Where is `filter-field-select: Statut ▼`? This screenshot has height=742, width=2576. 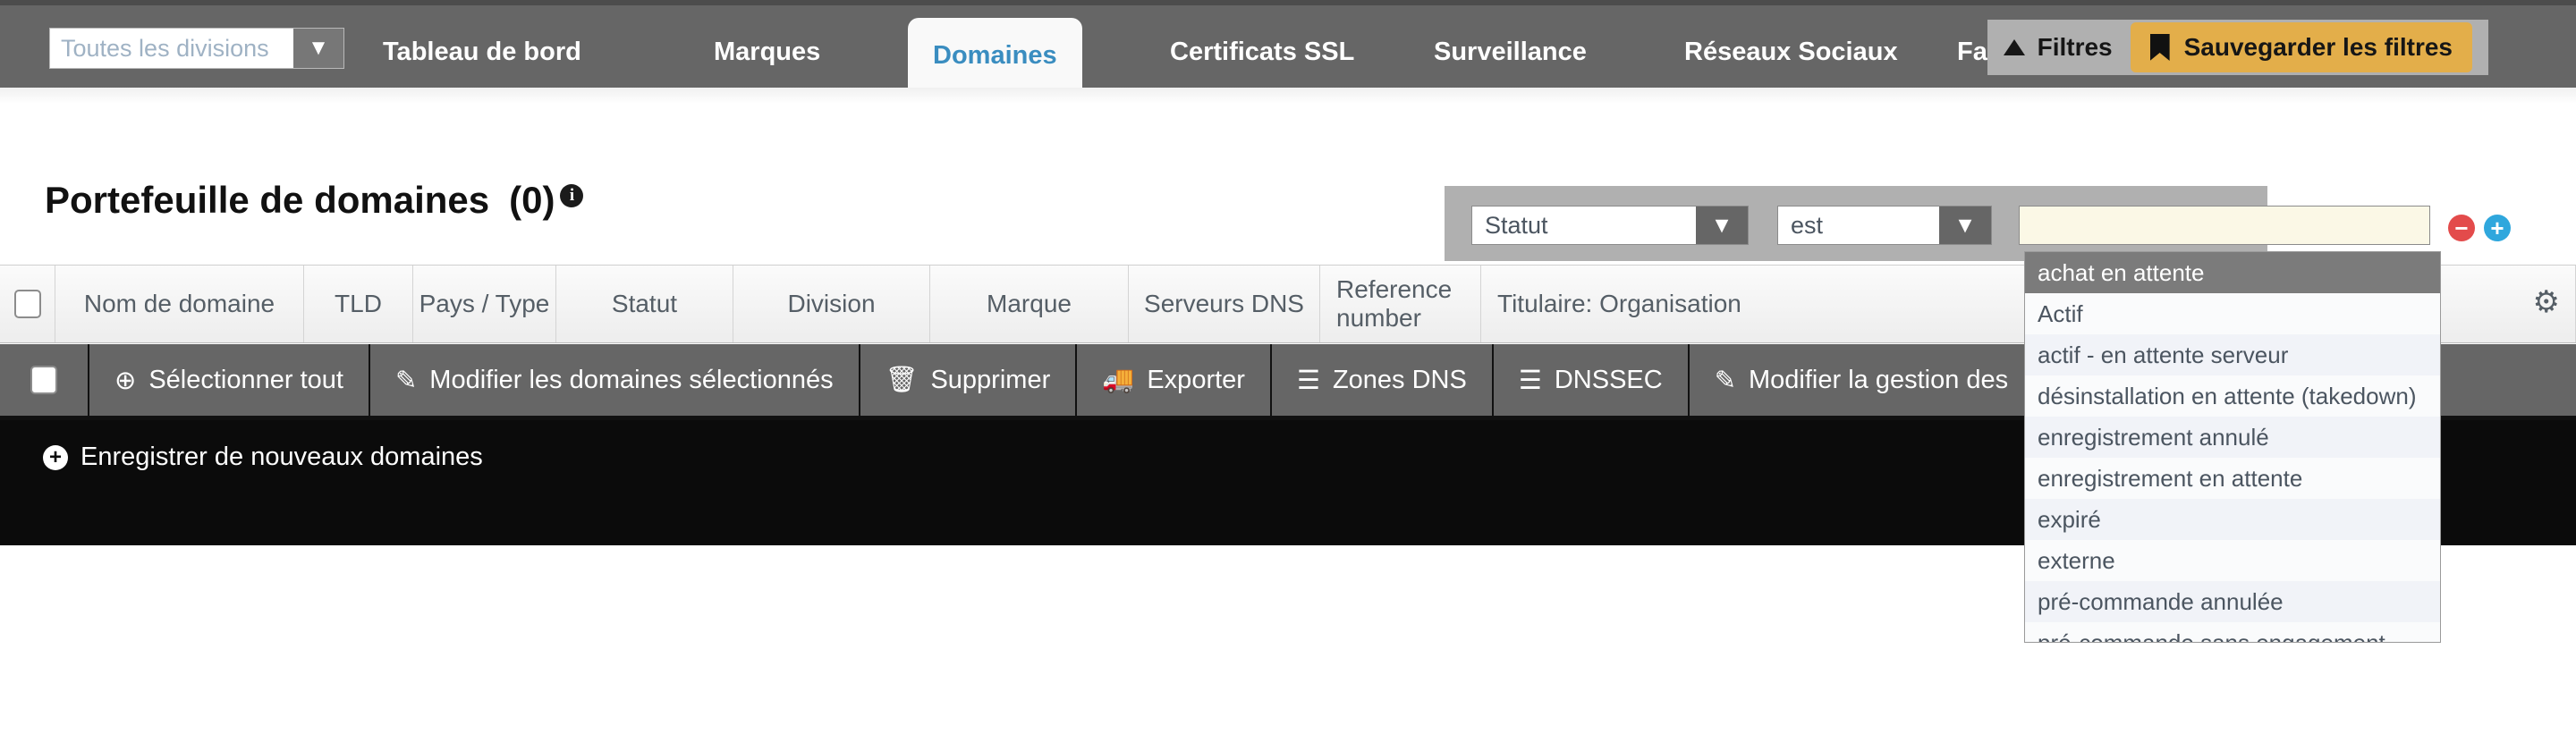 filter-field-select: Statut ▼ is located at coordinates (1610, 225).